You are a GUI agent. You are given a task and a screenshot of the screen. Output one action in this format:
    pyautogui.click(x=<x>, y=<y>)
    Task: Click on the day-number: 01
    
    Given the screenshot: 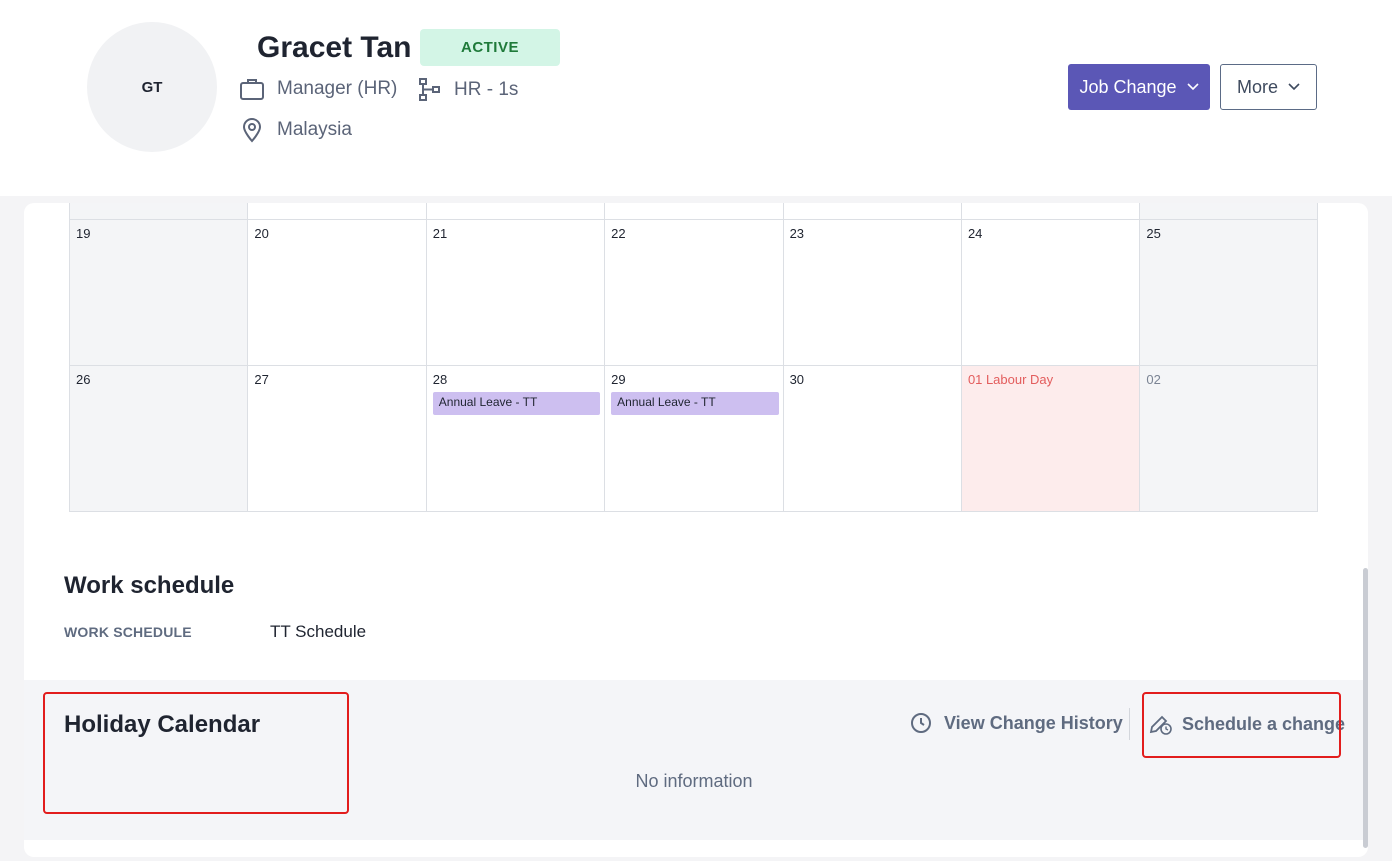 What is the action you would take?
    pyautogui.click(x=975, y=379)
    